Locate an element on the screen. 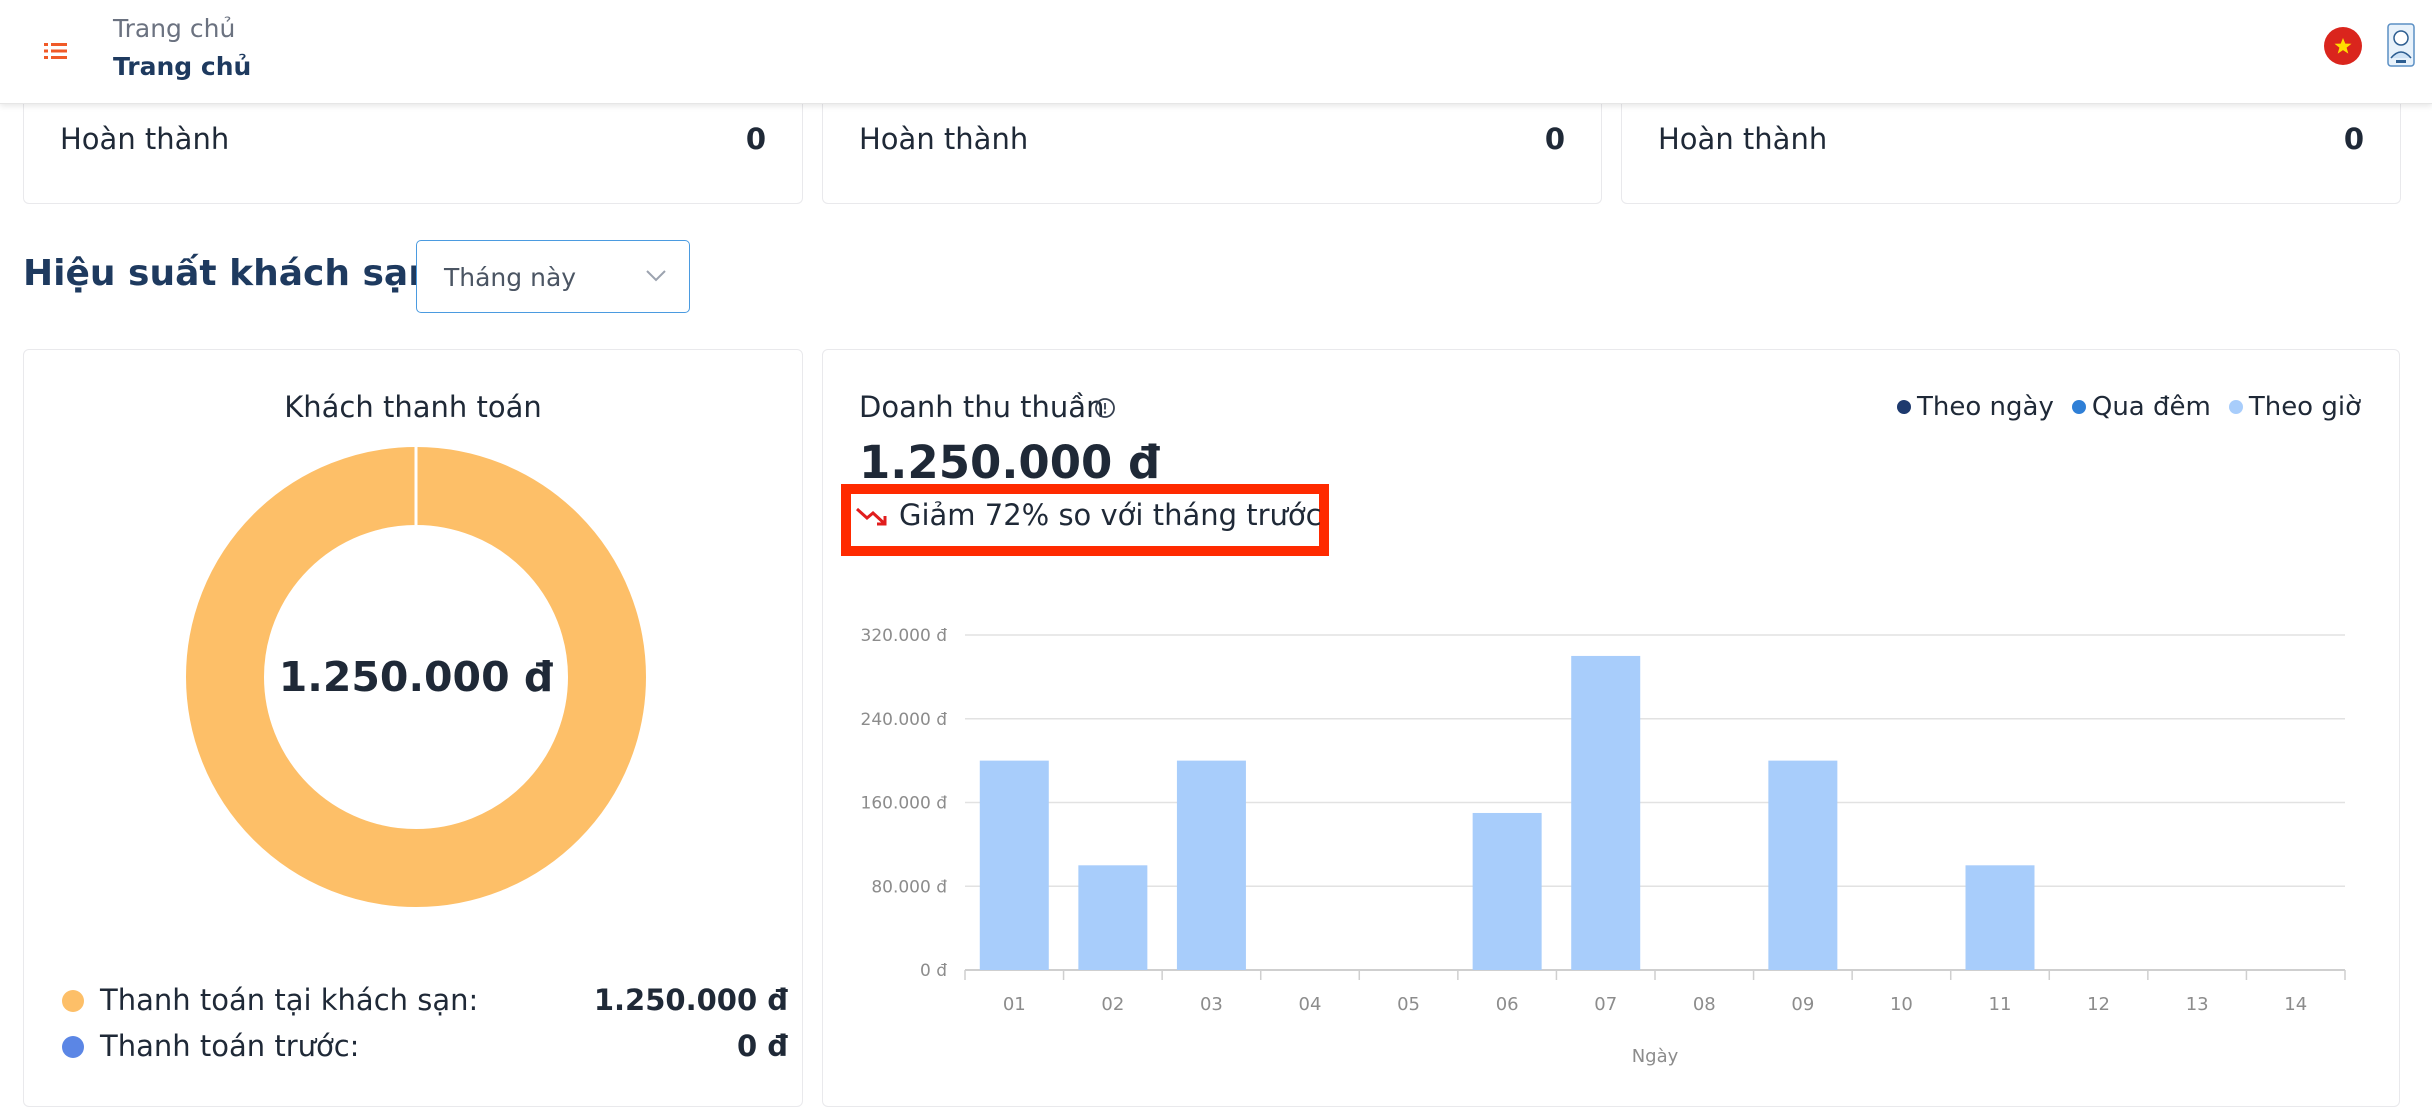 The height and width of the screenshot is (1112, 2432). page-title: Trang chủ is located at coordinates (182, 66).